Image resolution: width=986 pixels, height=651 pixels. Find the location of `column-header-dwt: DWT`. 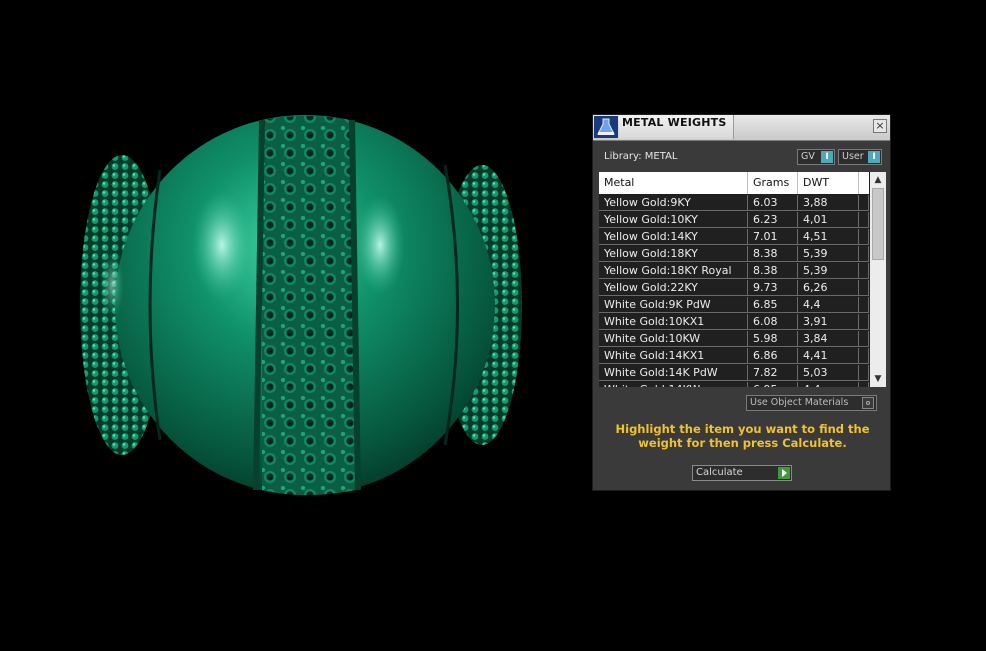

column-header-dwt: DWT is located at coordinates (828, 183).